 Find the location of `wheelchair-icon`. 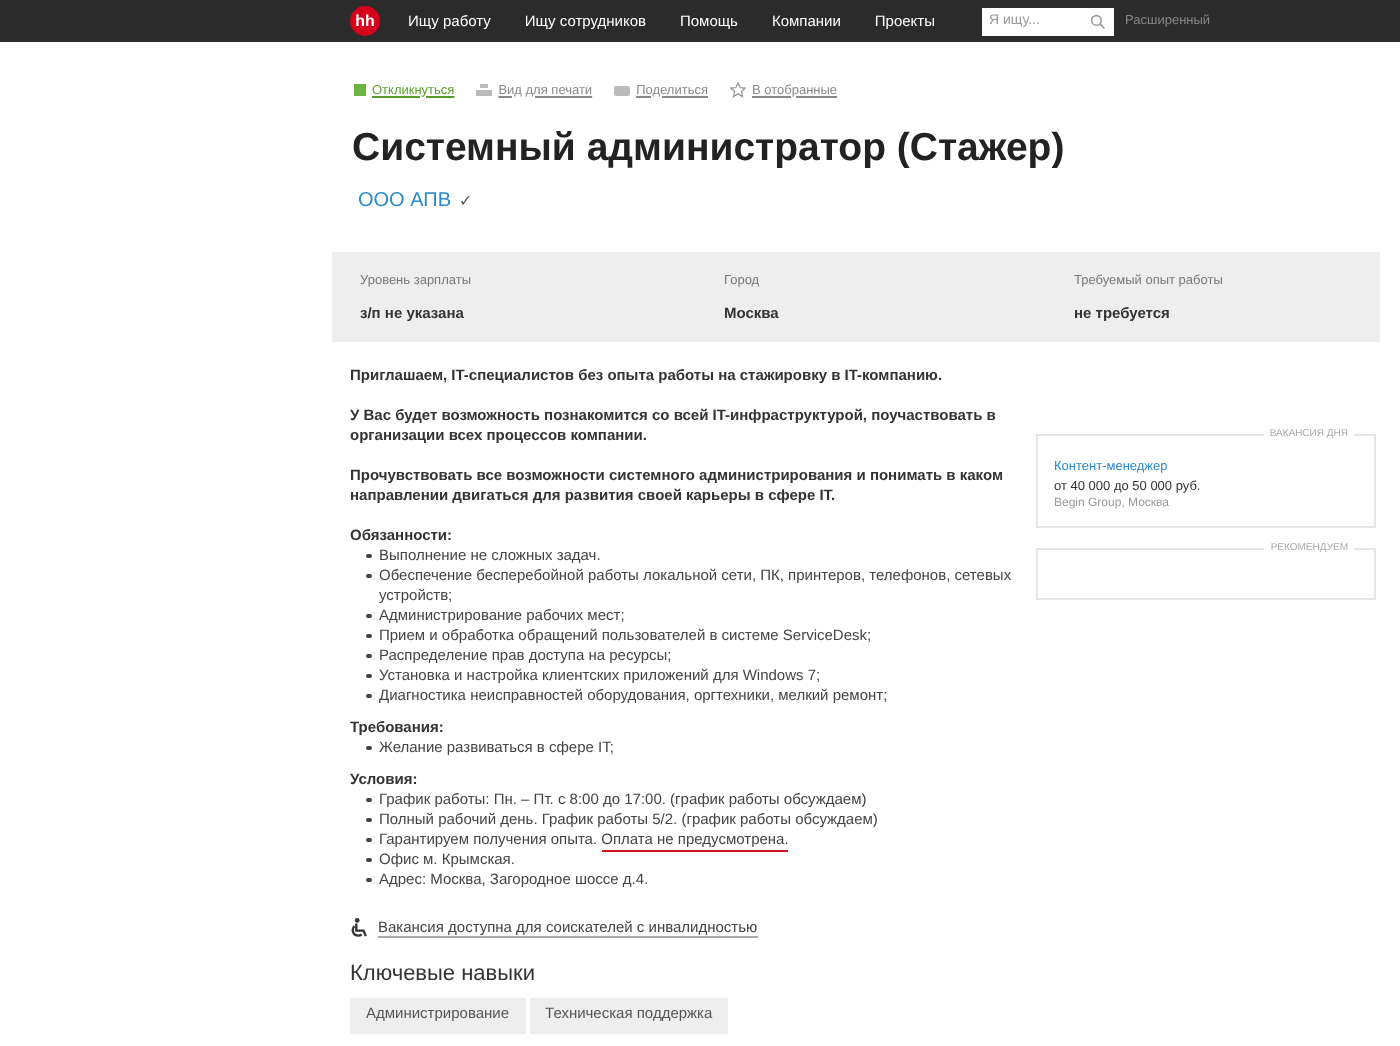

wheelchair-icon is located at coordinates (359, 928).